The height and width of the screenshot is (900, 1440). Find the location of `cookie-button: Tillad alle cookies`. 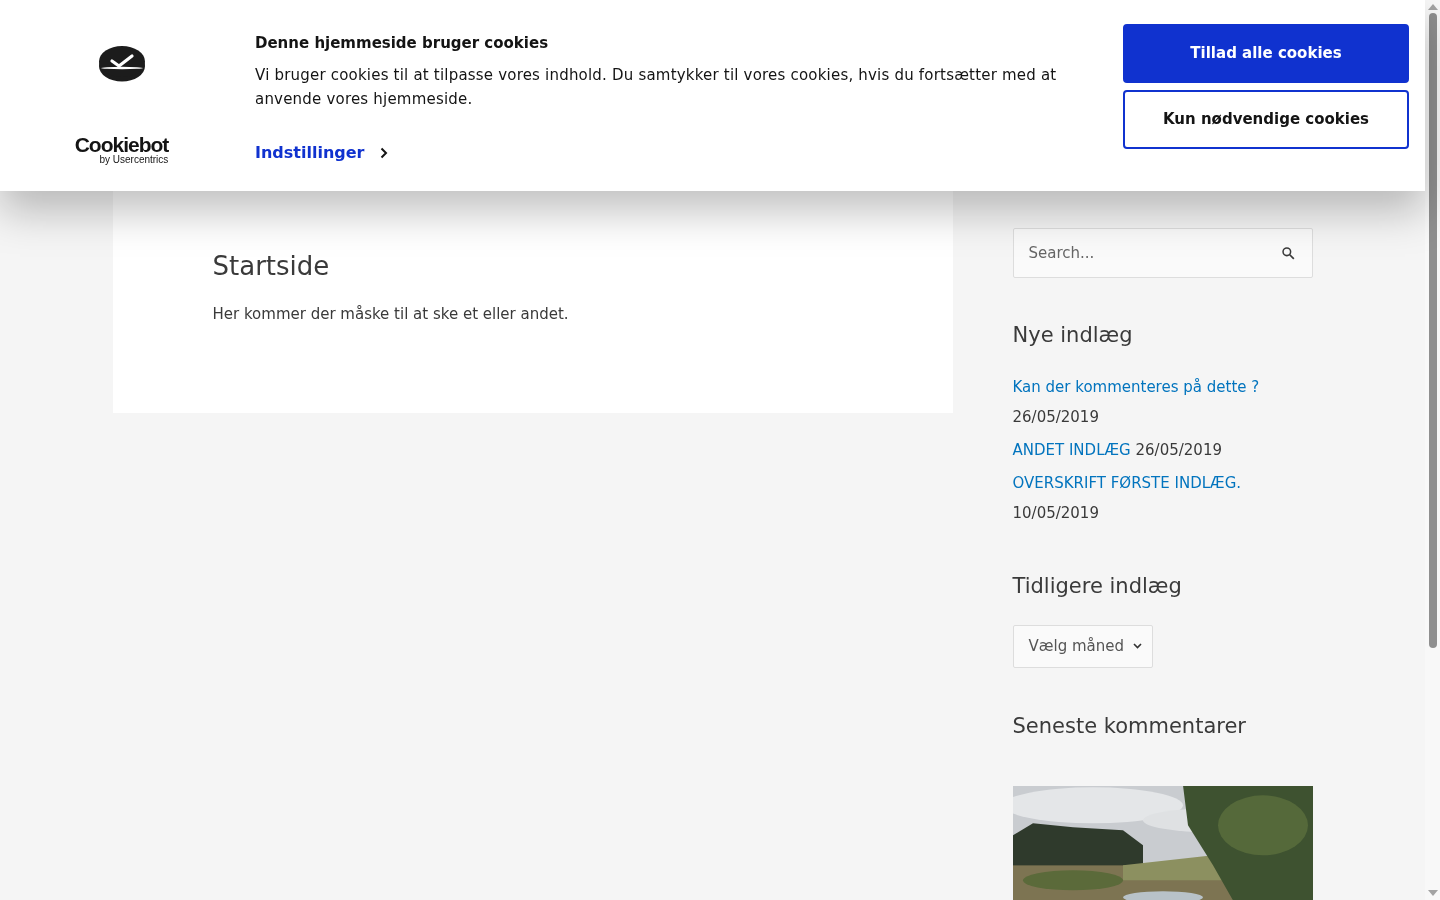

cookie-button: Tillad alle cookies is located at coordinates (1266, 53).